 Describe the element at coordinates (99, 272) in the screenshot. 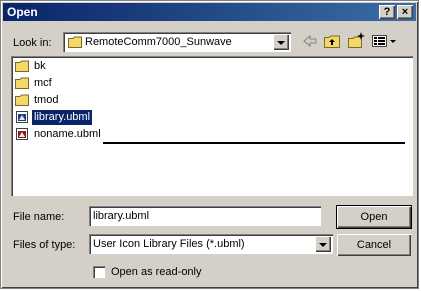

I see `read-only-checkbox` at that location.